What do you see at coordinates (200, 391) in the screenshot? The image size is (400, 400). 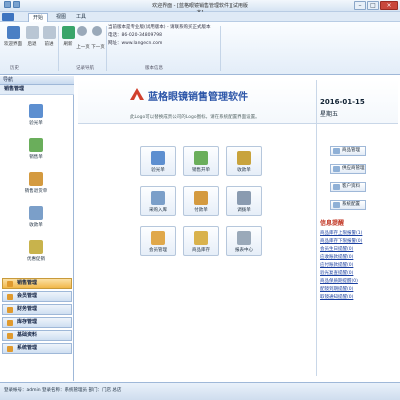 I see `status-bar: 登录帐号：admin 登录名称：系统管理员 部门：门店 总店` at bounding box center [200, 391].